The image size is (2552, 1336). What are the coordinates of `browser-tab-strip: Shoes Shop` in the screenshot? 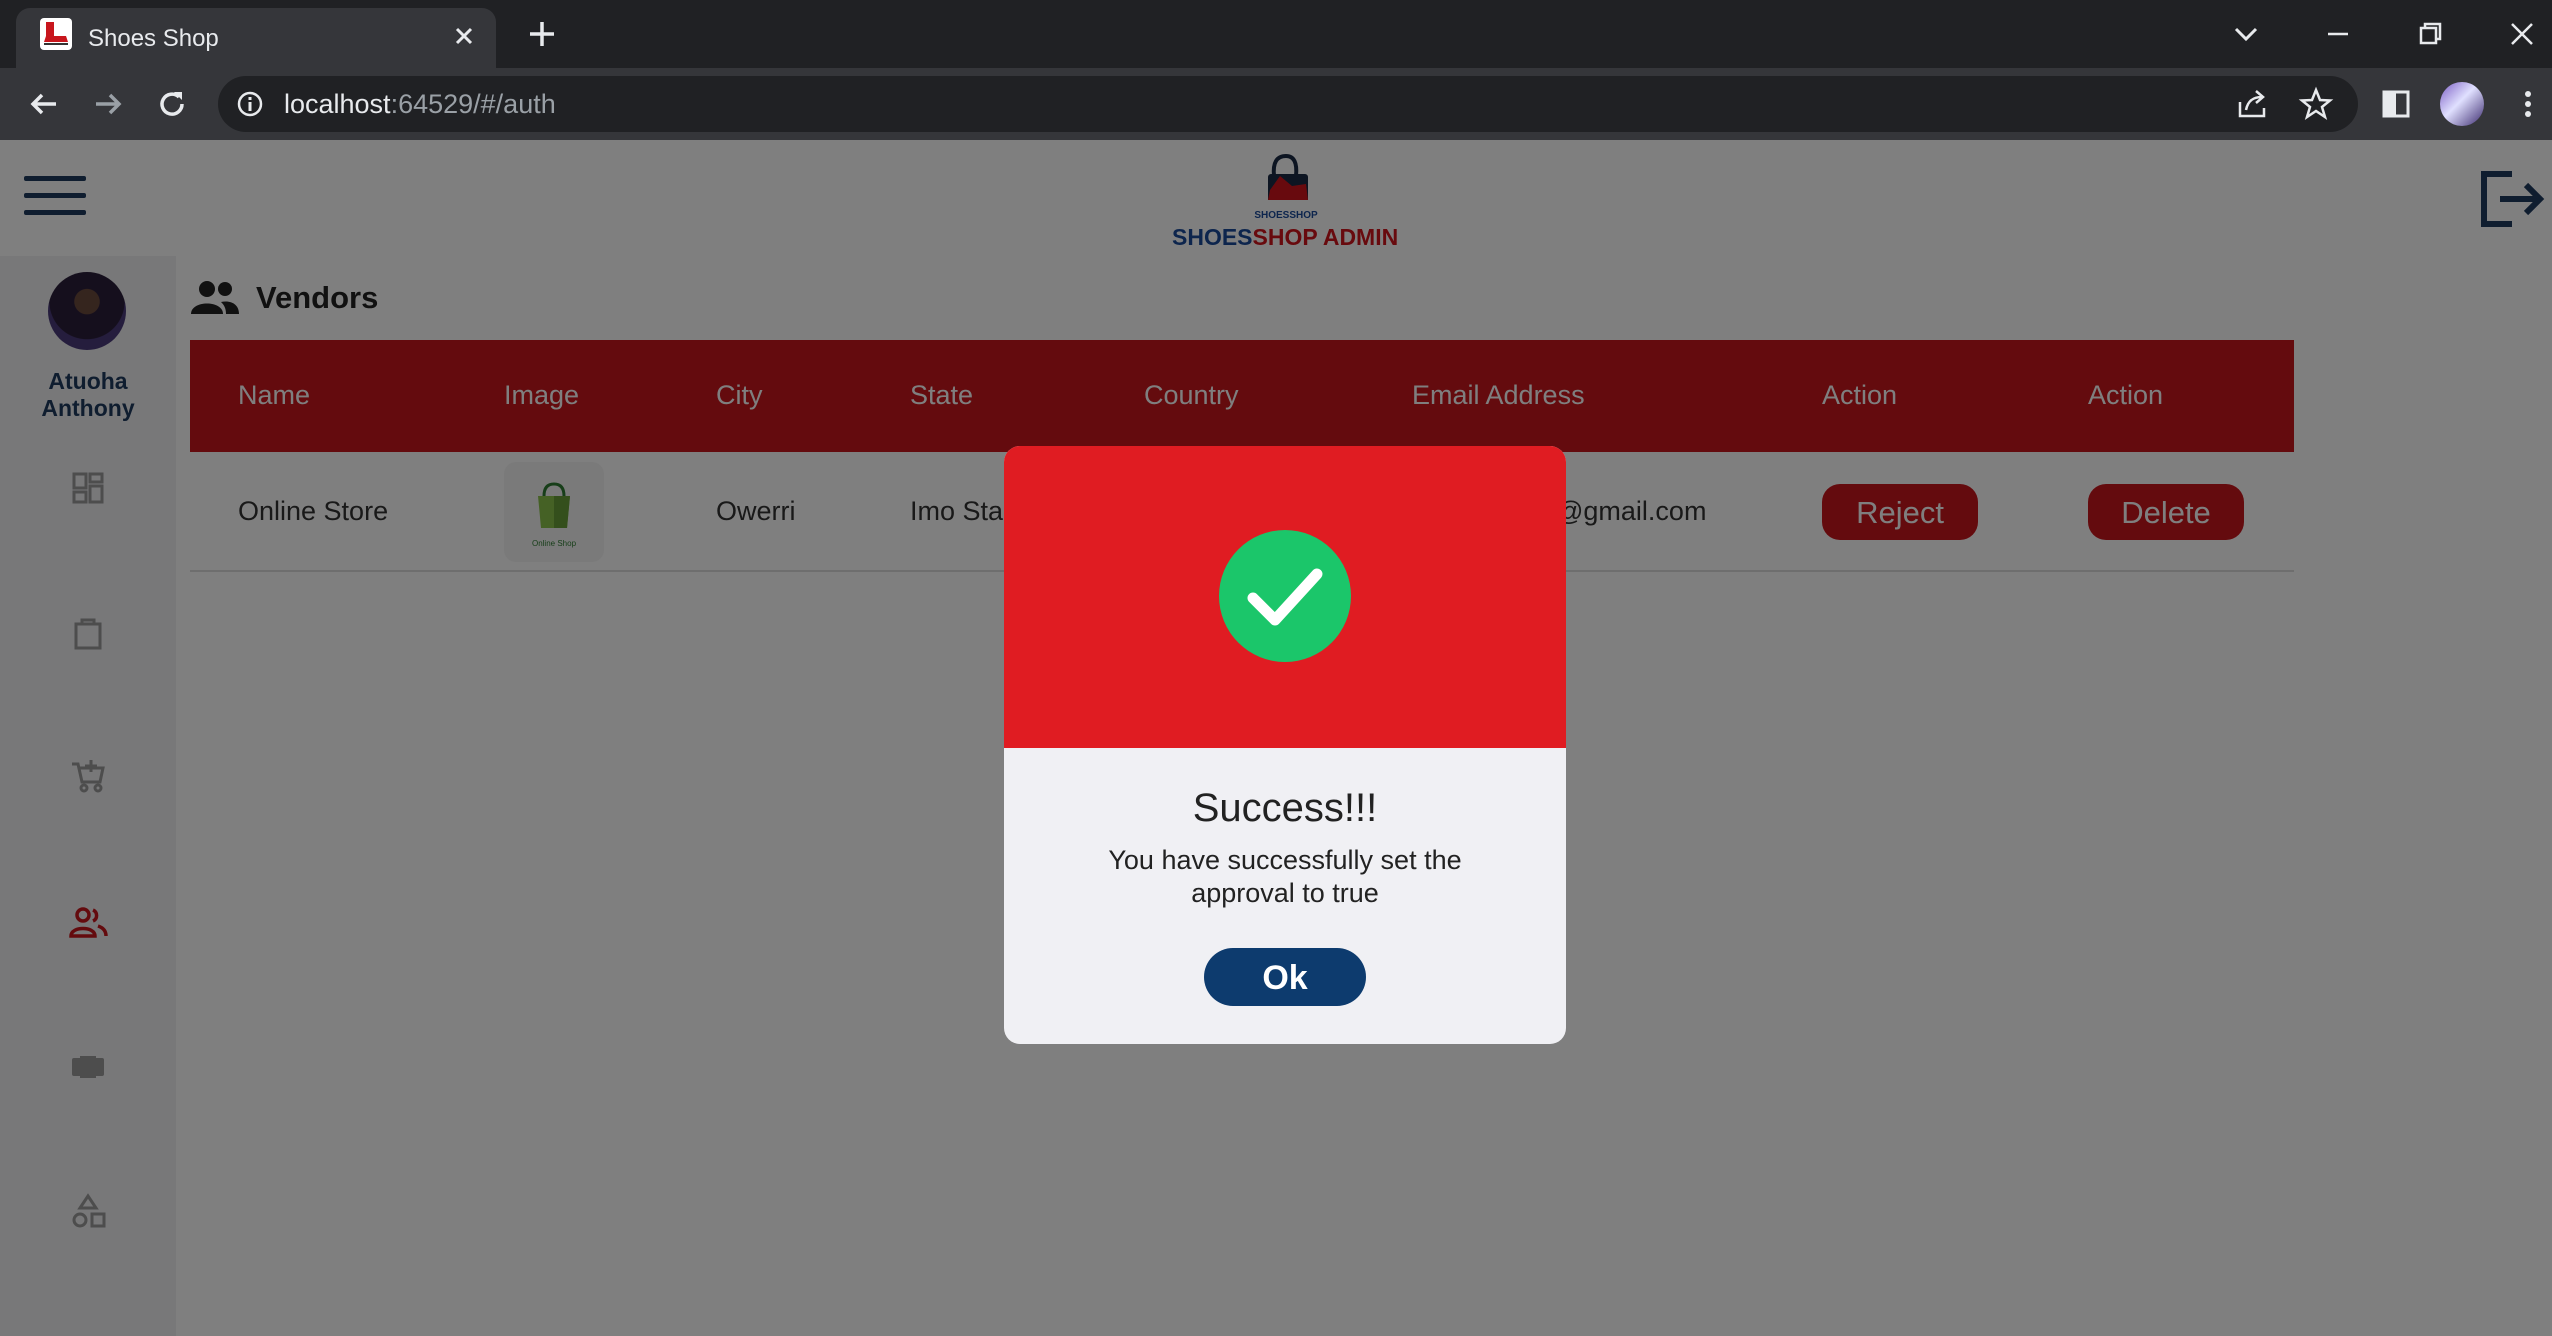 It's located at (1276, 34).